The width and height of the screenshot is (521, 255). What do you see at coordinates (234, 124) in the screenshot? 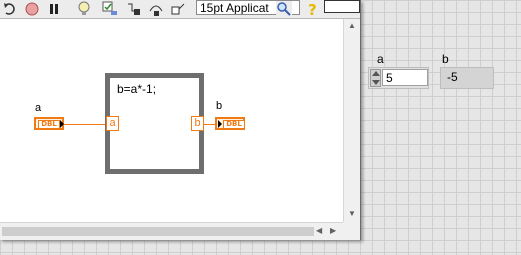
I see `terminal-b-type: DBL` at bounding box center [234, 124].